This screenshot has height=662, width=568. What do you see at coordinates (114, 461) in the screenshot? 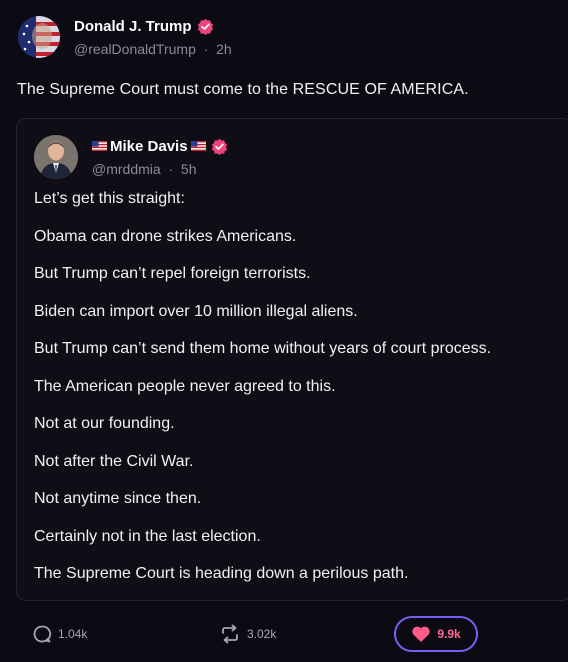
I see `quoted-text-line: Not after the Civil War.` at bounding box center [114, 461].